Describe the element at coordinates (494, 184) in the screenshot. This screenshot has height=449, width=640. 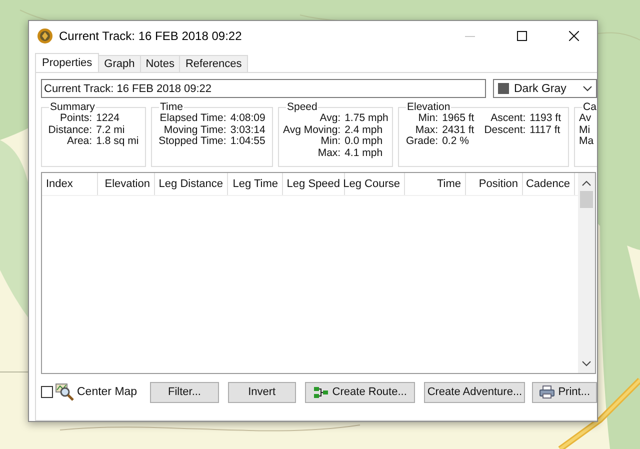
I see `column-header: Position` at that location.